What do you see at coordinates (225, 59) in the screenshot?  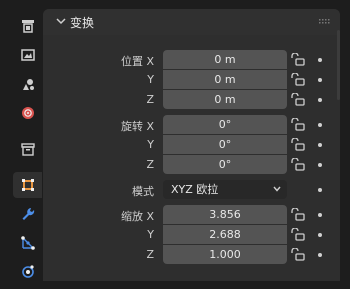 I see `location-x-field: 0 m` at bounding box center [225, 59].